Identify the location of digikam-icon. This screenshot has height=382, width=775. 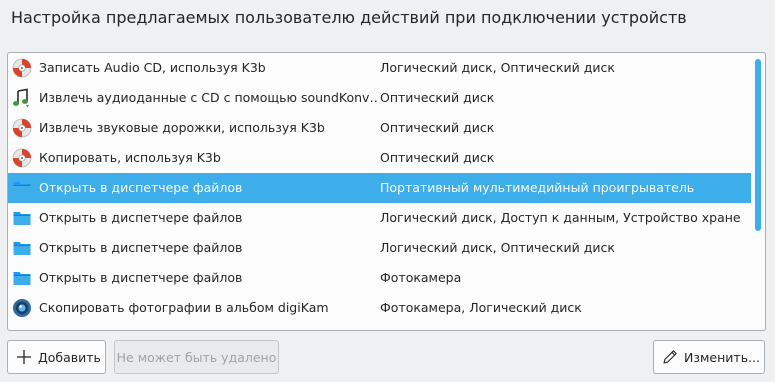
(22, 308).